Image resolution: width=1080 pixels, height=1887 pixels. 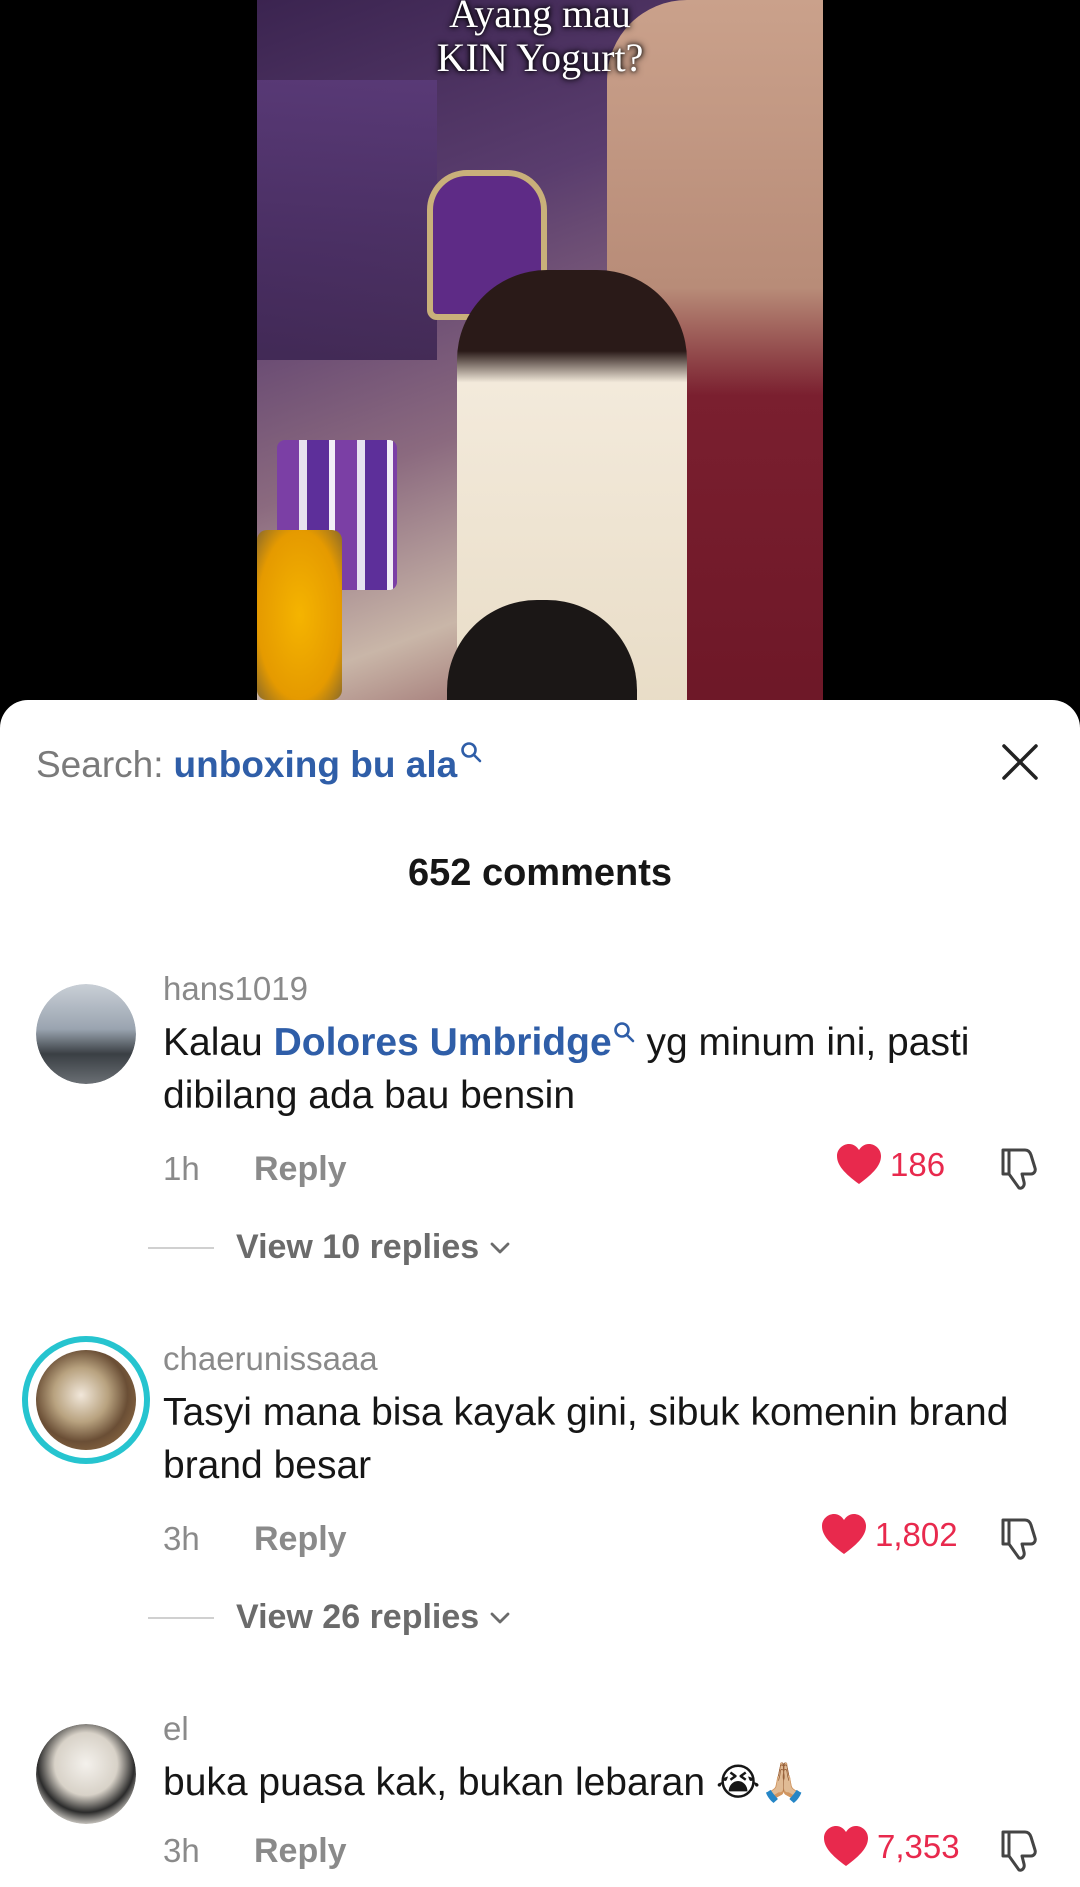 I want to click on video-caption: Ayang mau KIN Yogurt?, so click(x=540, y=40).